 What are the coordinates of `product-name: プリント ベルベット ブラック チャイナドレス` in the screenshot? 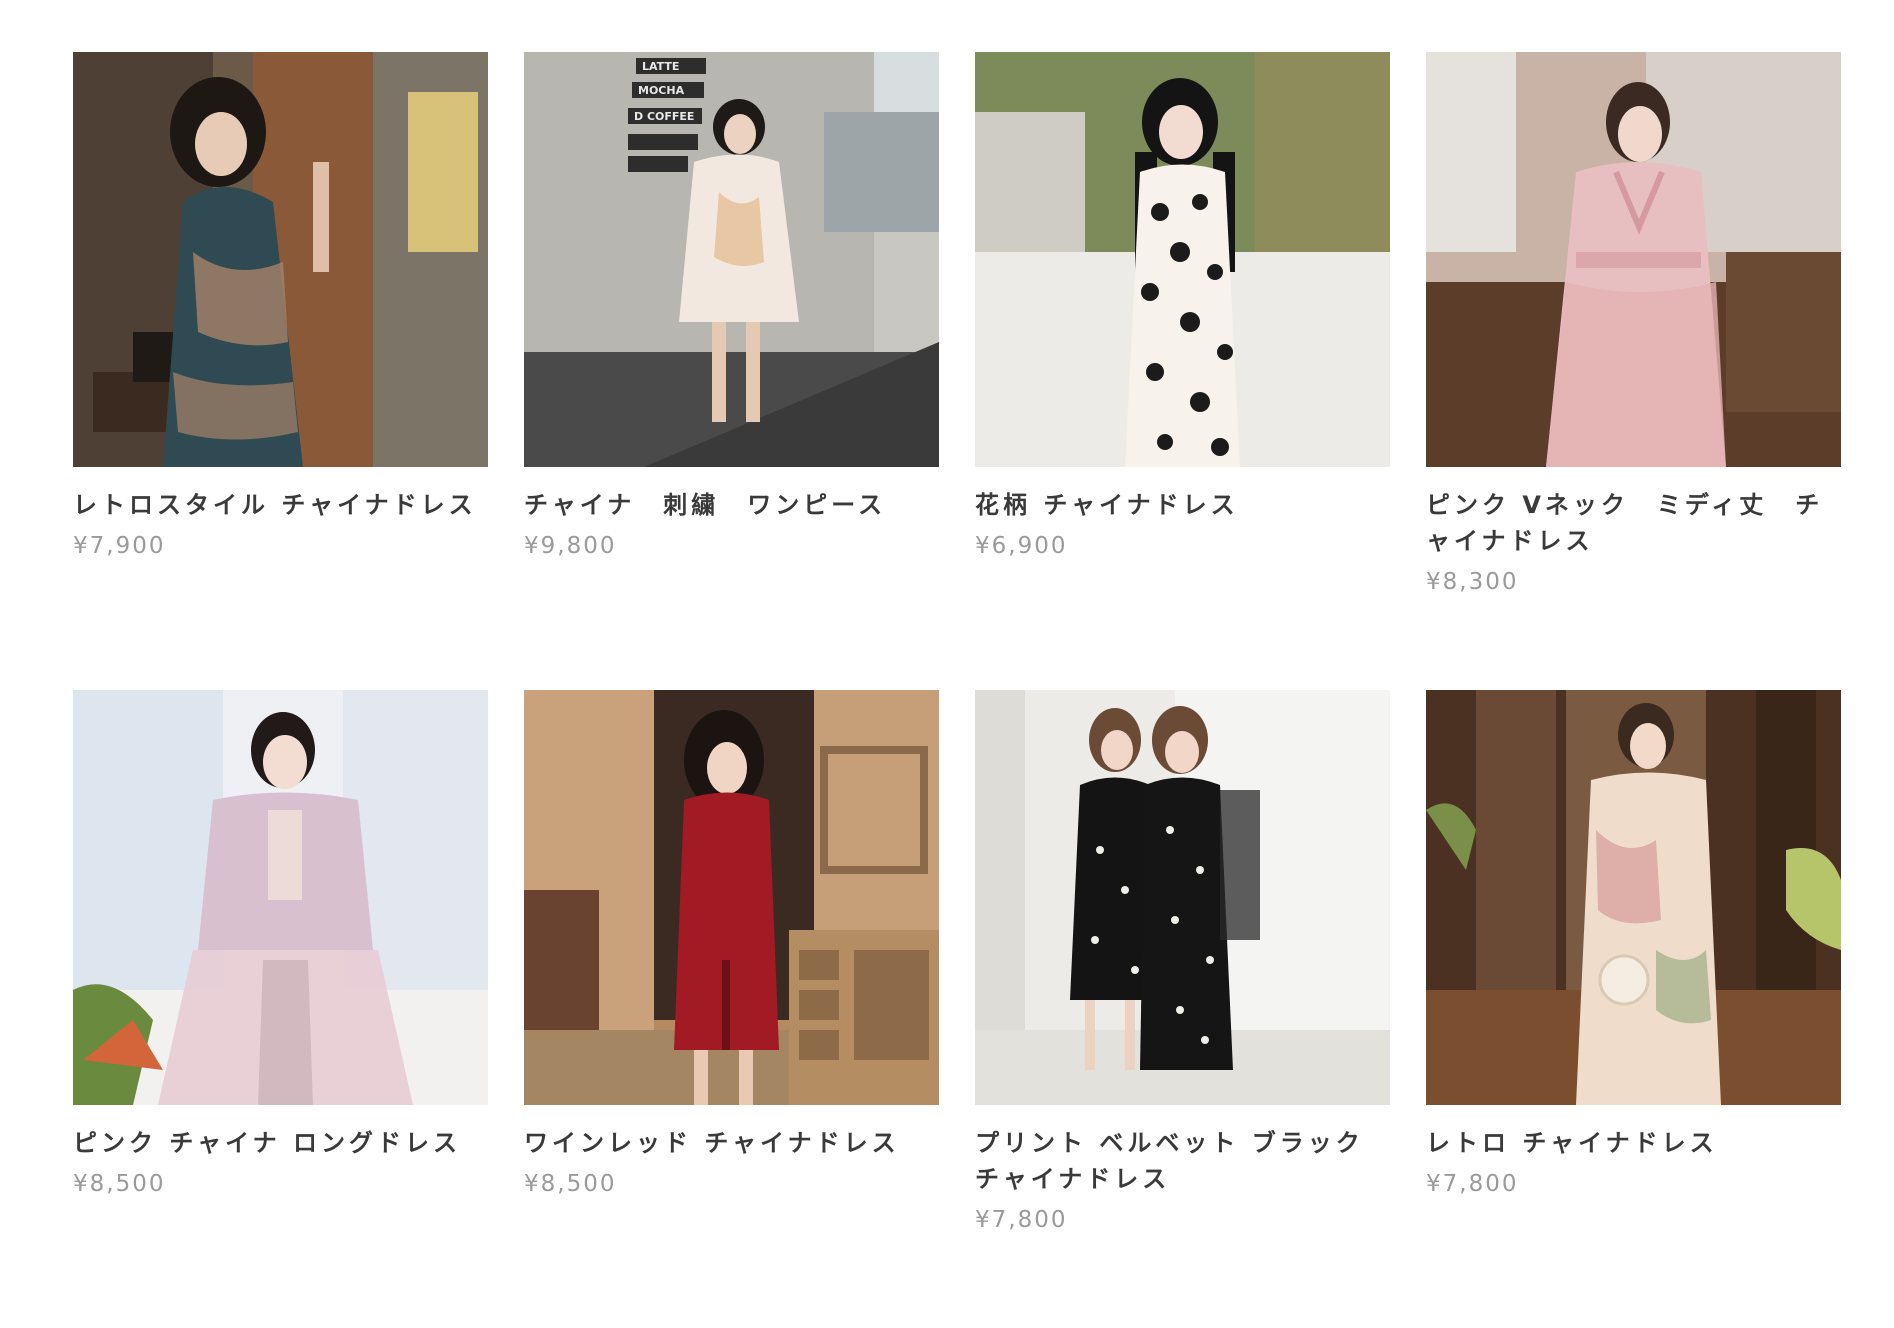 It's located at (1182, 1161).